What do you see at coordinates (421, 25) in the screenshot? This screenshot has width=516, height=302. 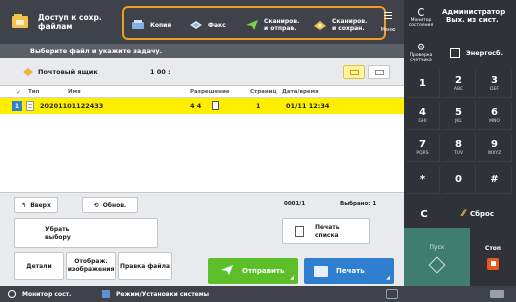 I see `status-monitor-label-line2: состояния` at bounding box center [421, 25].